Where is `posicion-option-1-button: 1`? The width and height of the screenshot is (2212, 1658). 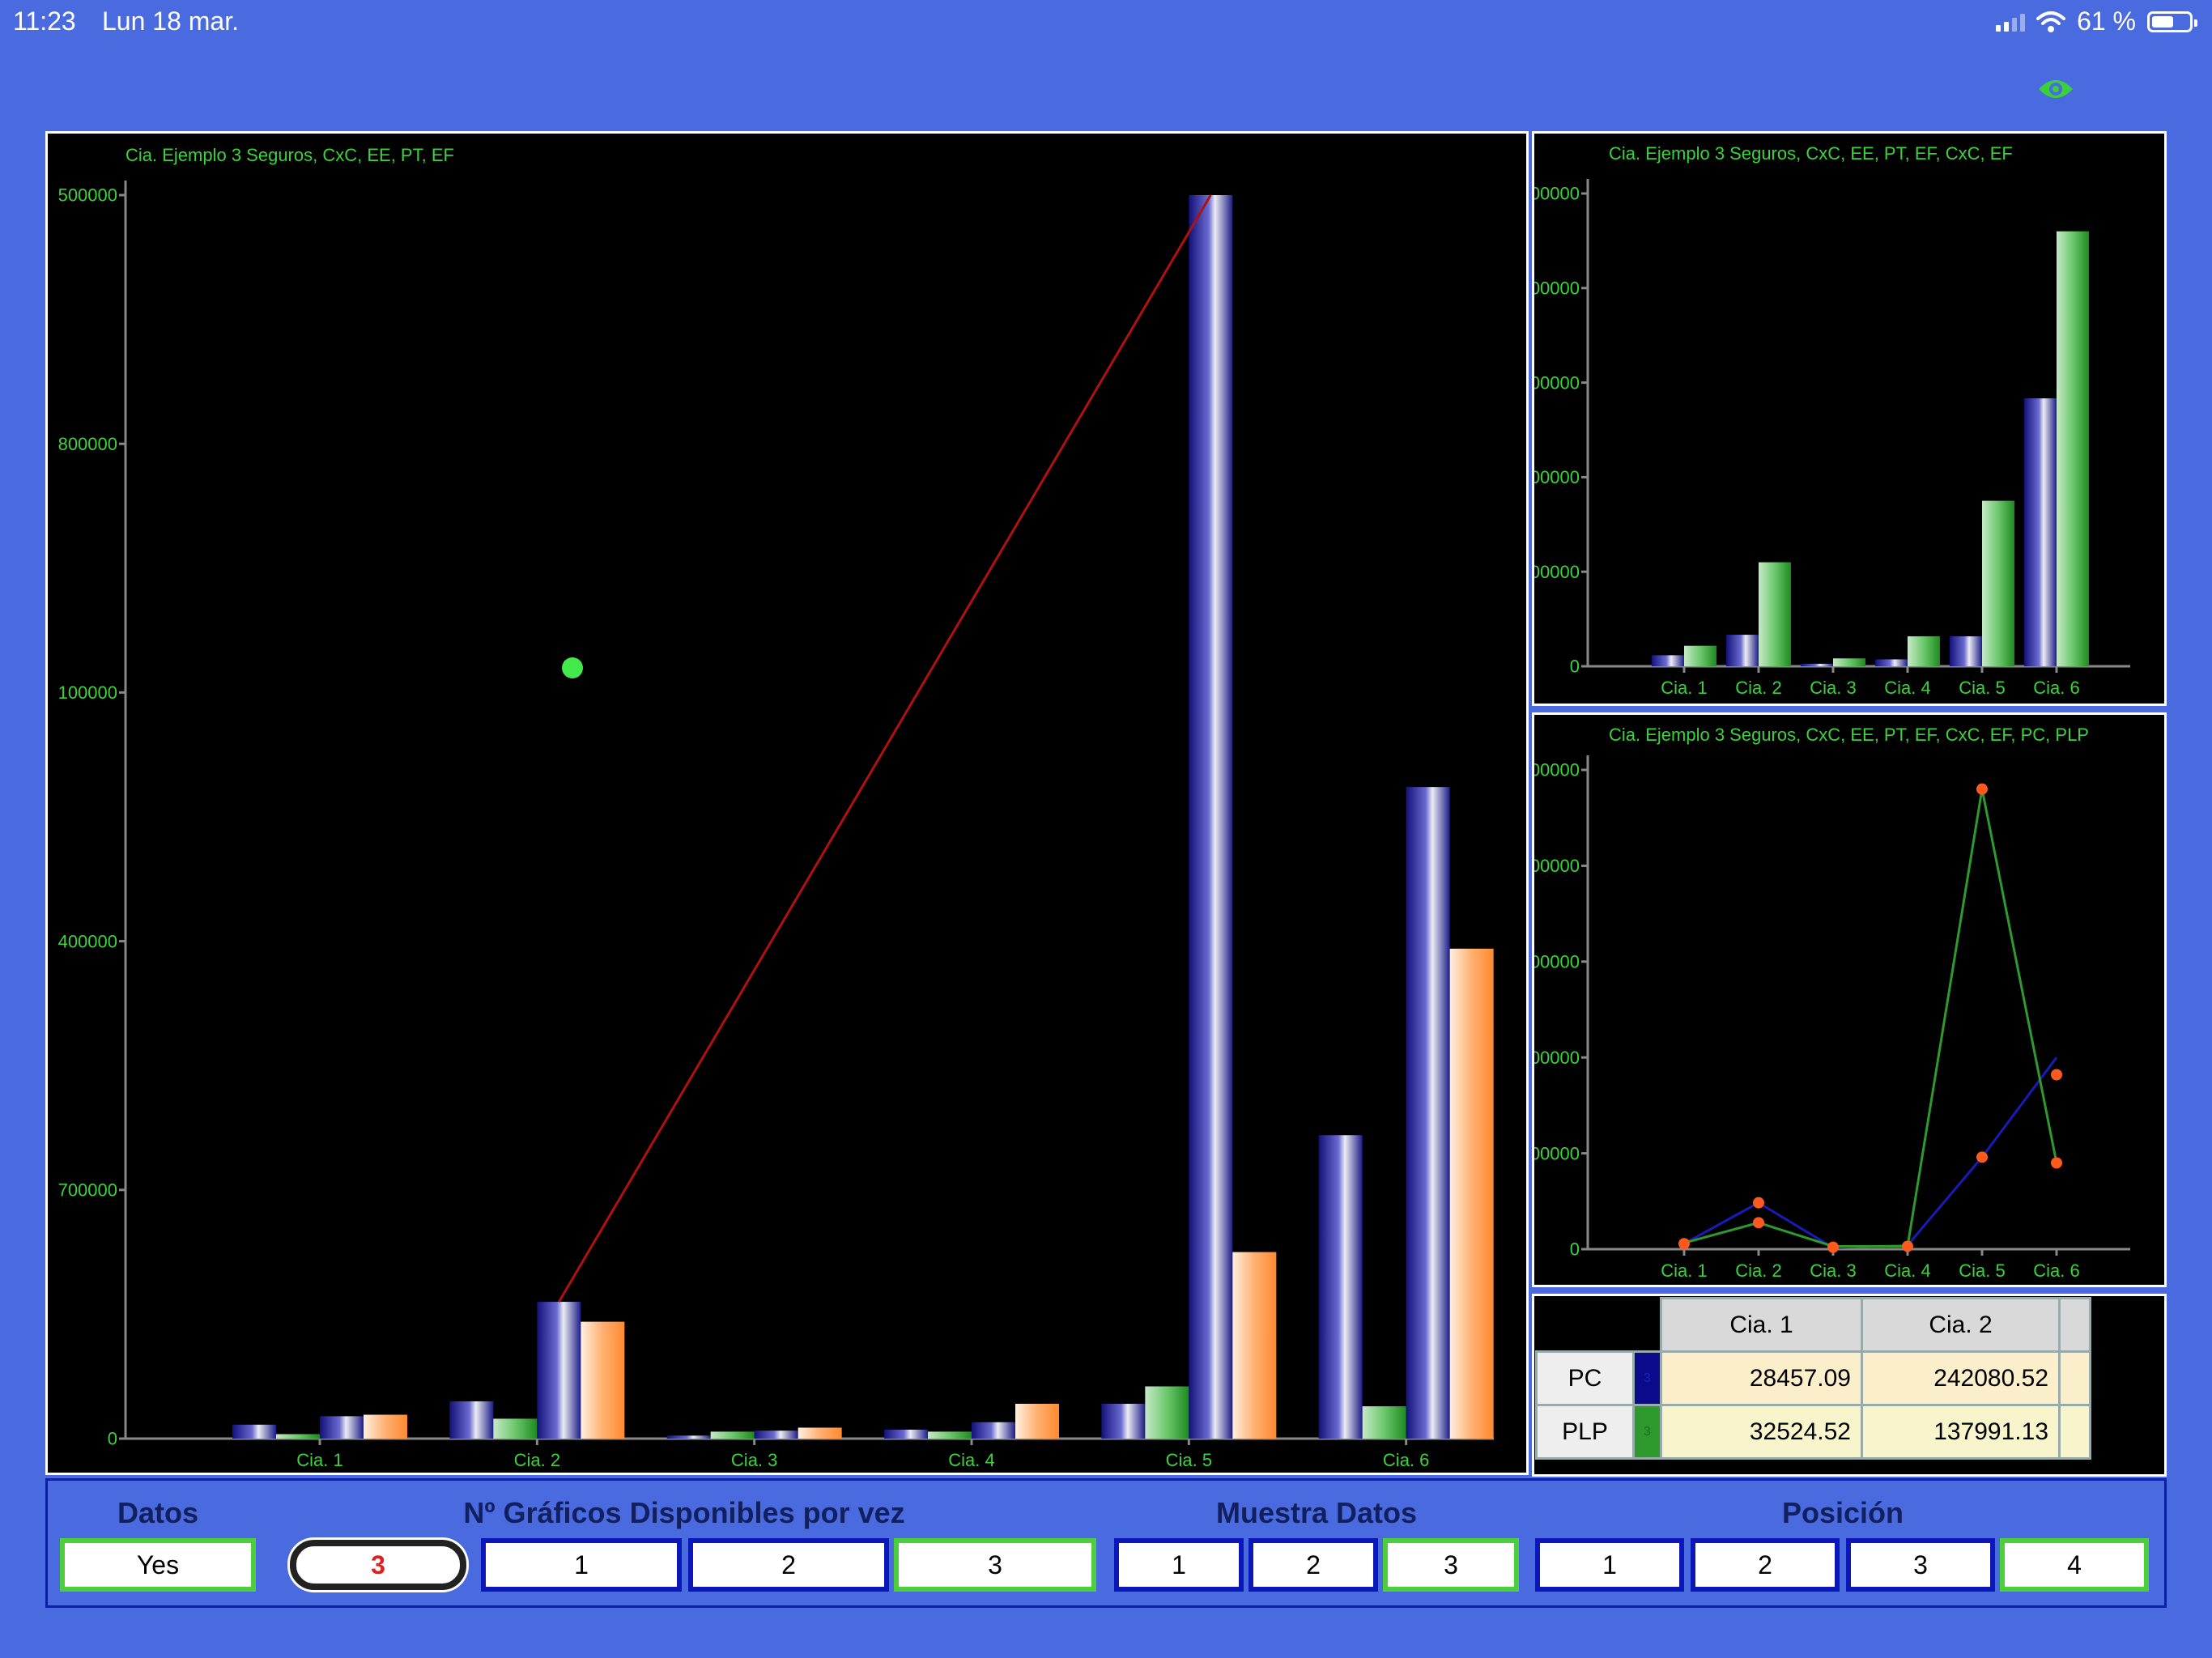
posicion-option-1-button: 1 is located at coordinates (1610, 1565).